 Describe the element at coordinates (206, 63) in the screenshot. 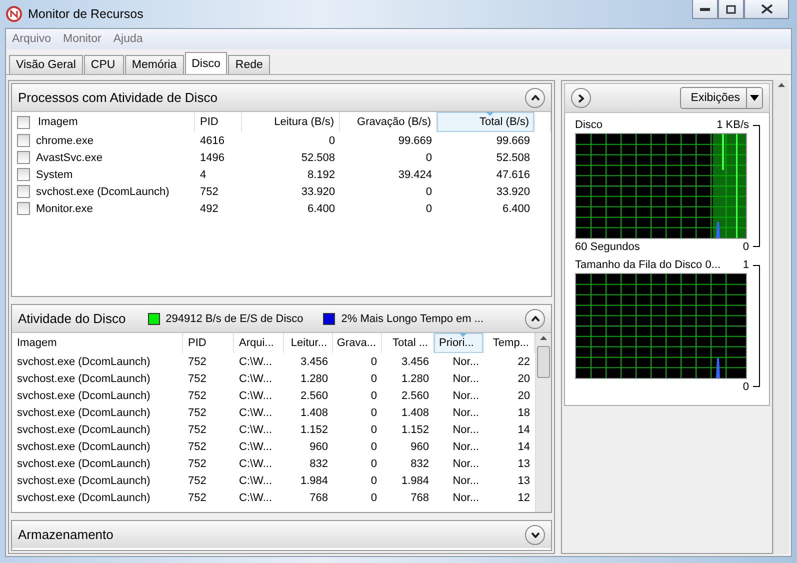

I see `tab: Disco` at that location.